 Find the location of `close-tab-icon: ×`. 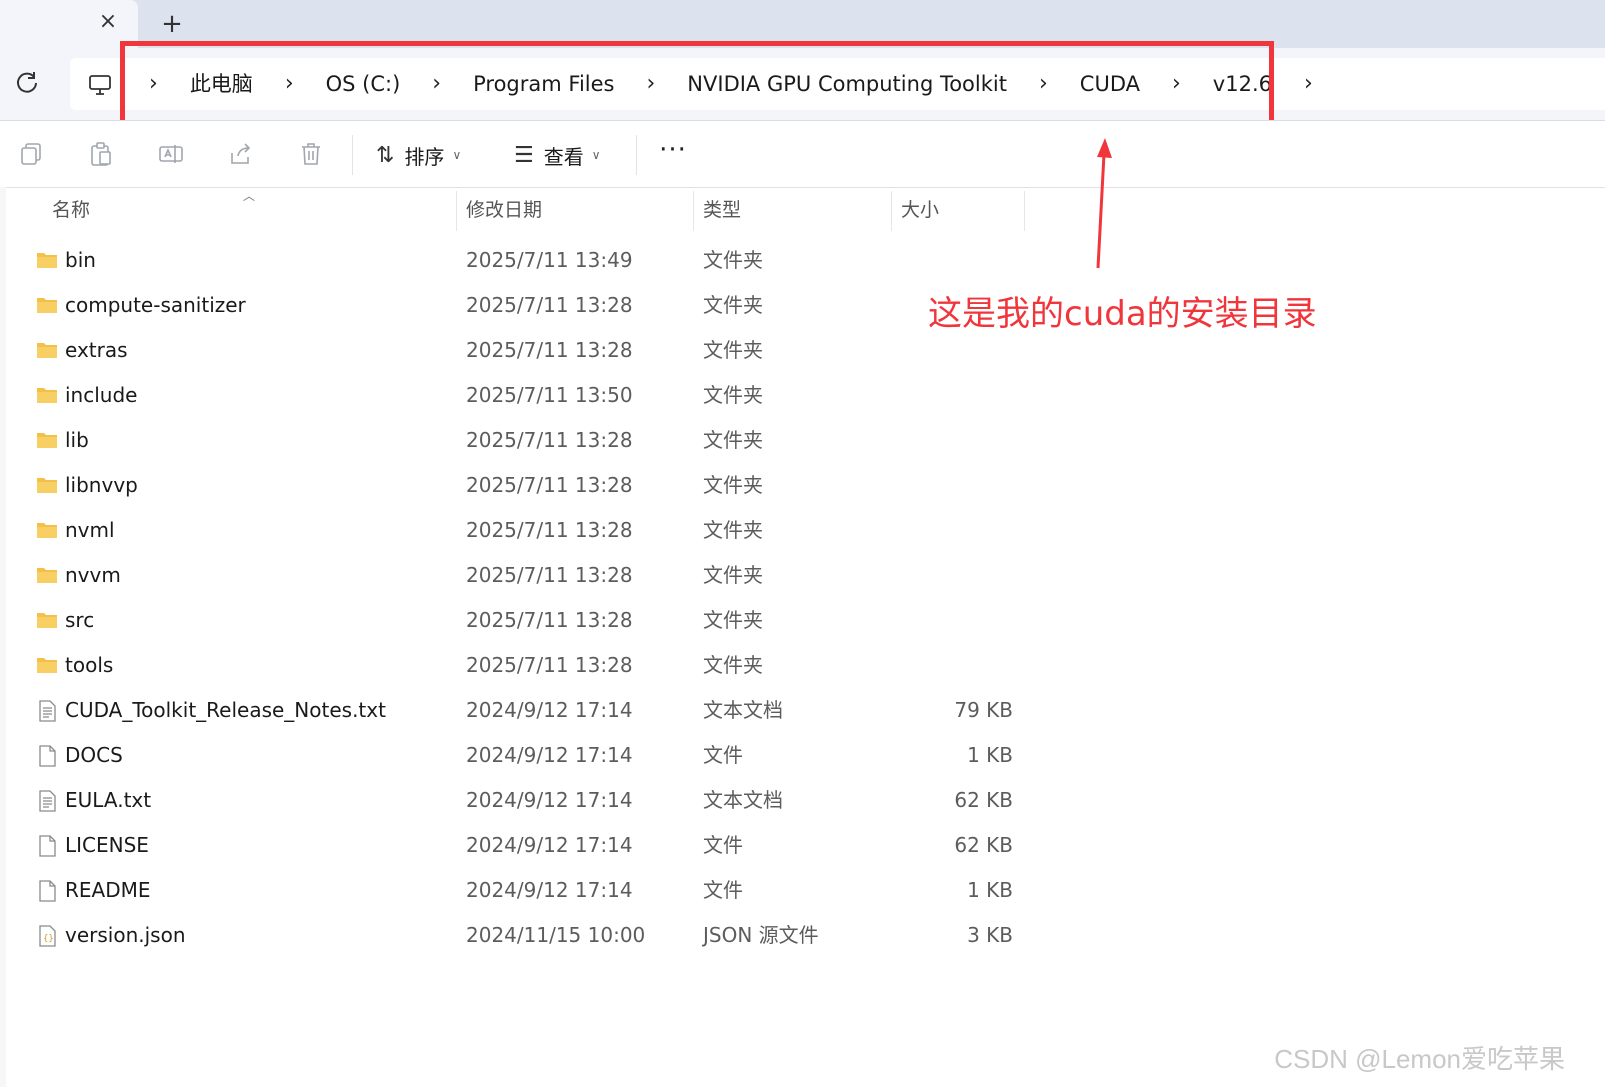

close-tab-icon: × is located at coordinates (108, 22).